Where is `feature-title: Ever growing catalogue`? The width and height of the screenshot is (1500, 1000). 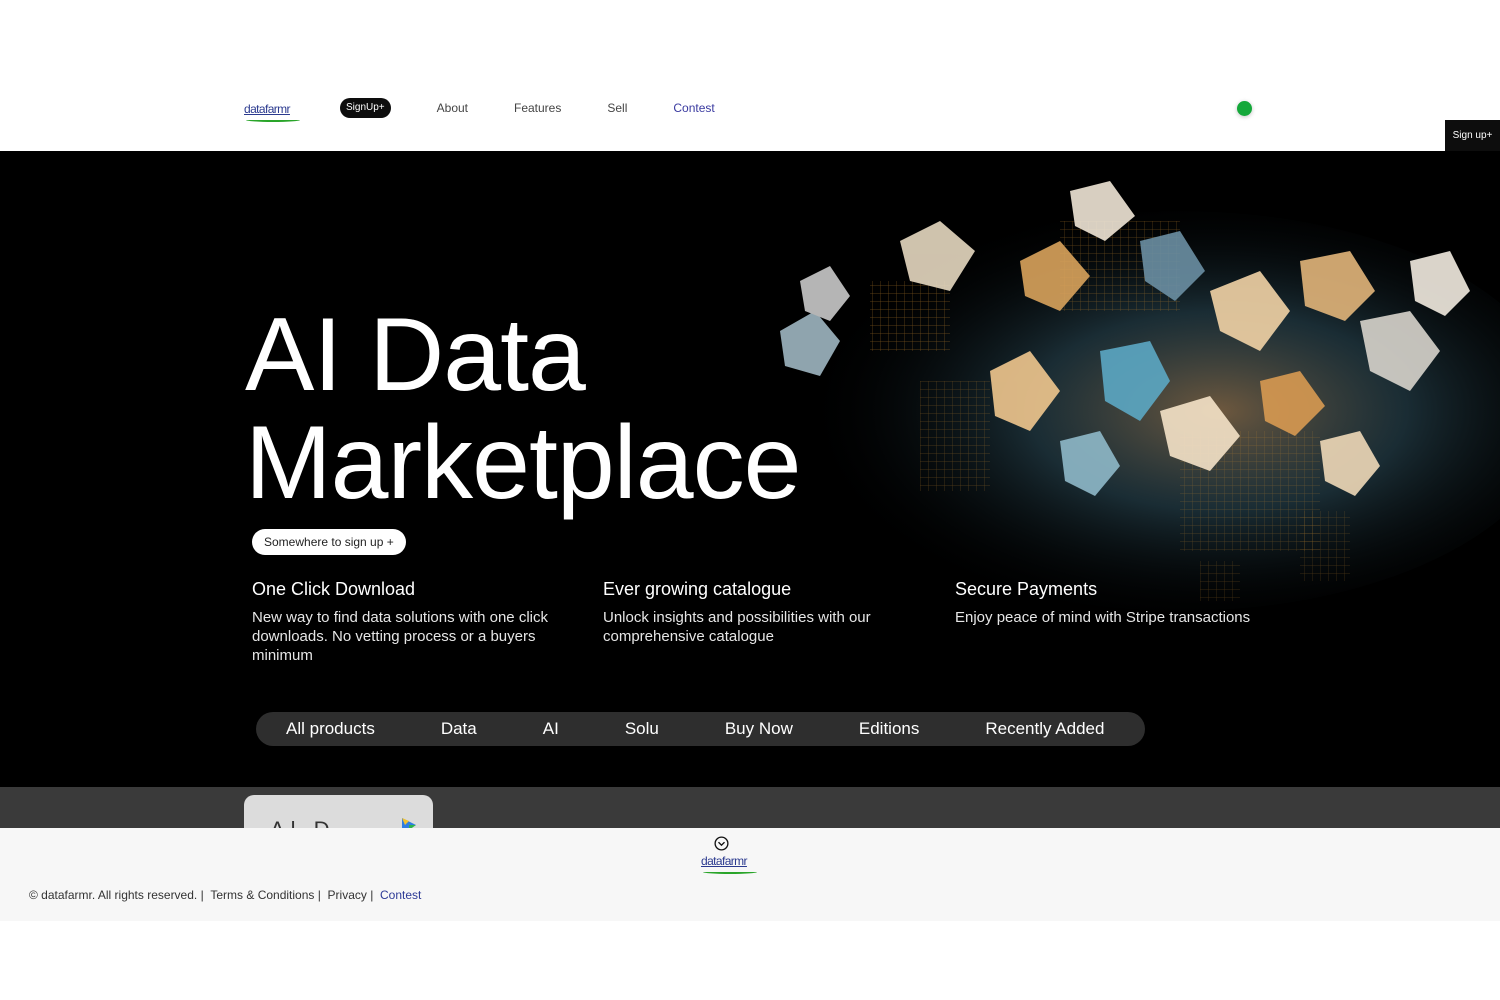
feature-title: Ever growing catalogue is located at coordinates (697, 589).